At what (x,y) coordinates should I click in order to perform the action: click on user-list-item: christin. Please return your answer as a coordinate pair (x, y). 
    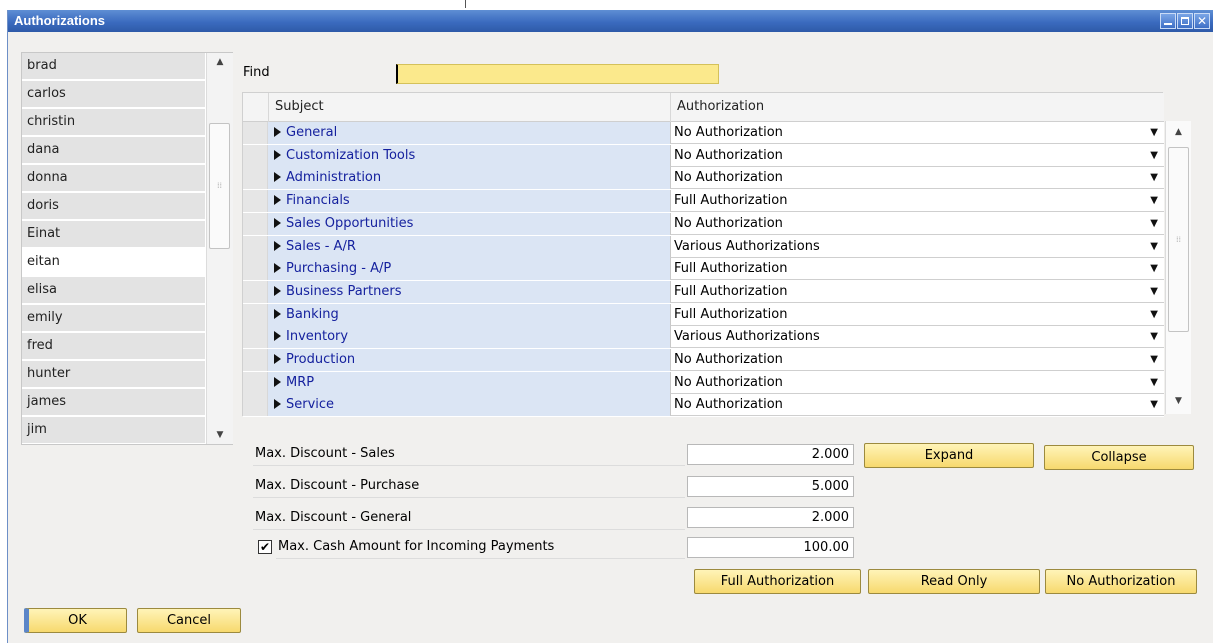
    Looking at the image, I should click on (113, 122).